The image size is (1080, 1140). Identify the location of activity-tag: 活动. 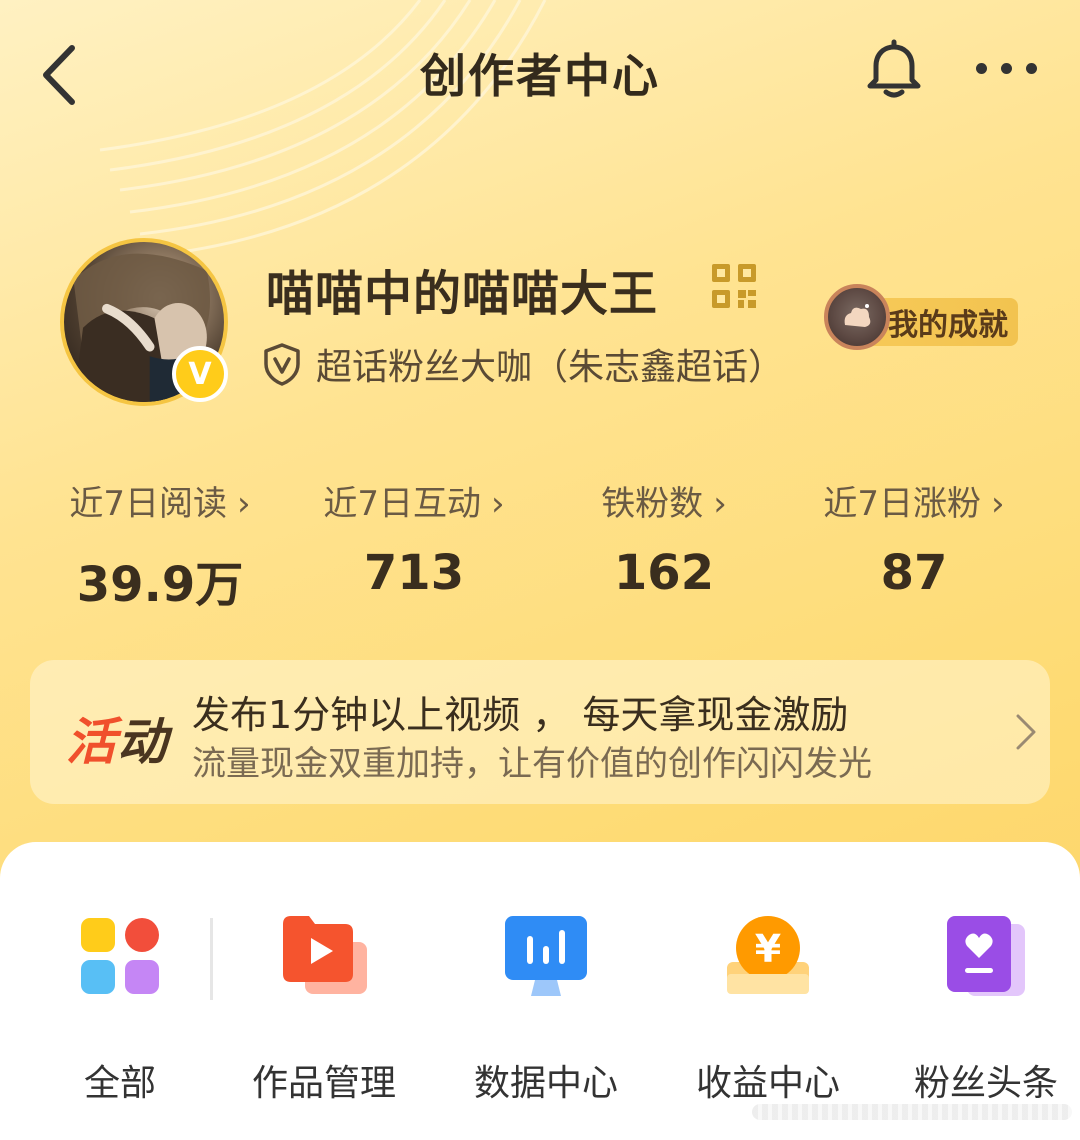
(117, 738).